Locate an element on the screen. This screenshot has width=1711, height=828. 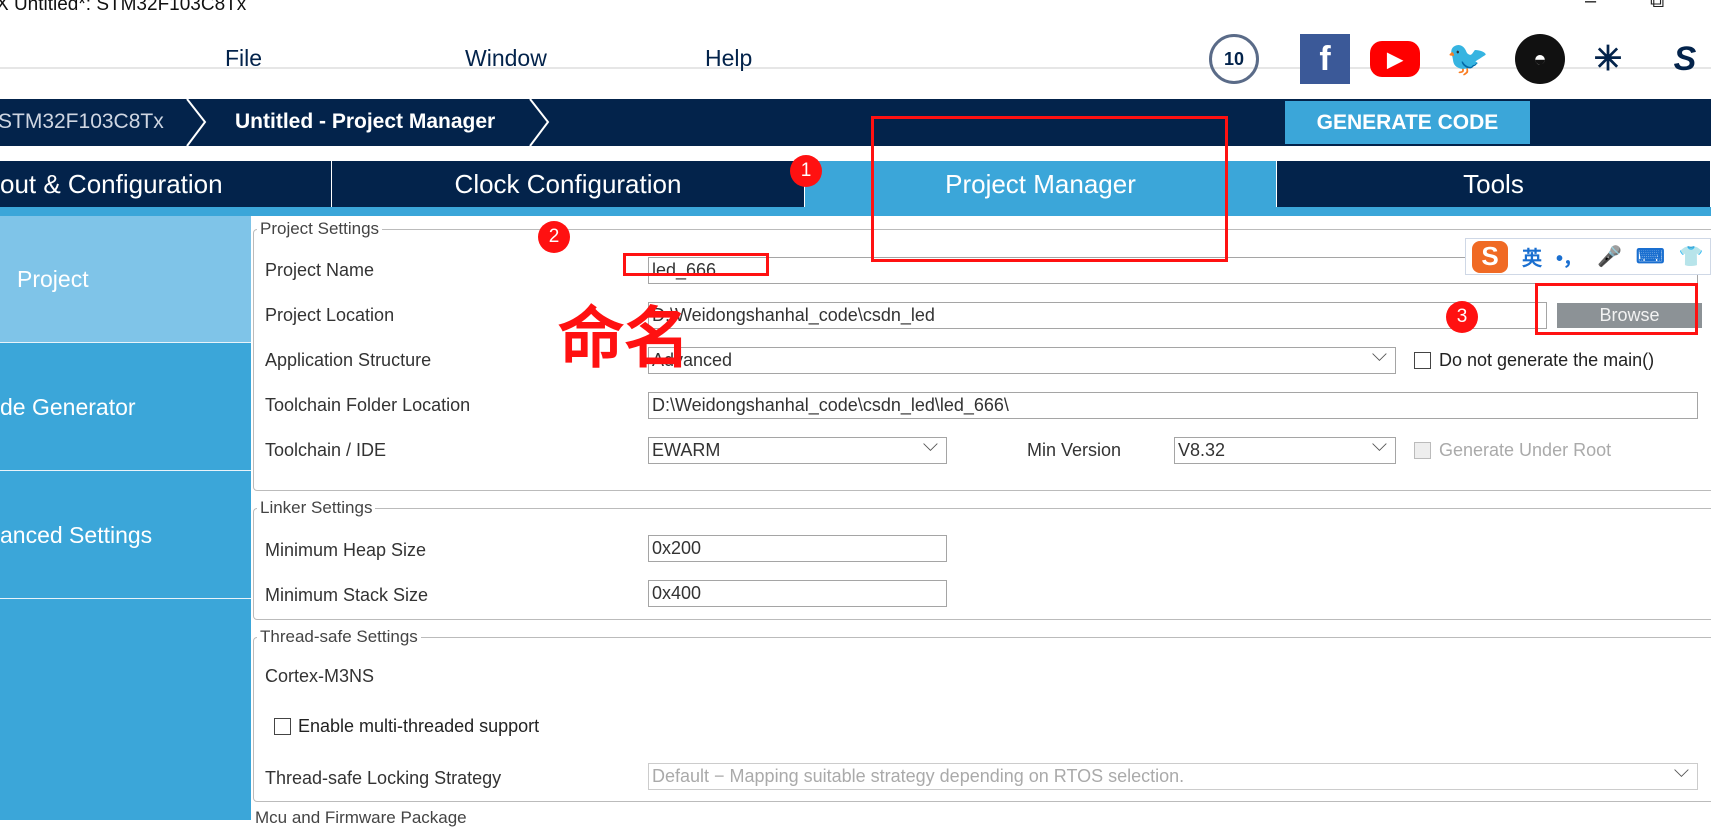
generate-under-root-label: Generate Under Root is located at coordinates (1525, 450).